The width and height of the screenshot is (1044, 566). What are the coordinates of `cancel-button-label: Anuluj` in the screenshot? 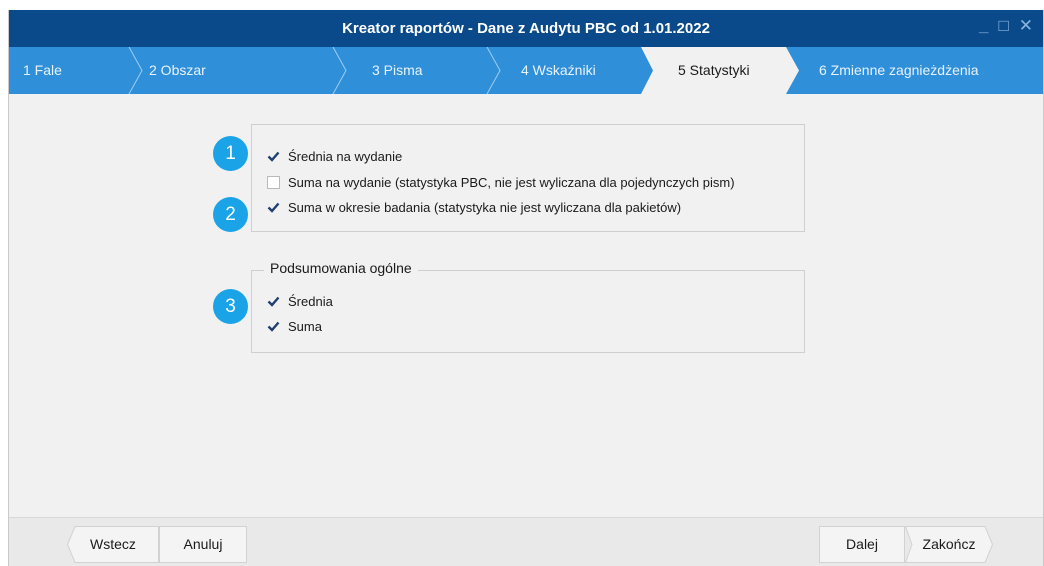 It's located at (203, 544).